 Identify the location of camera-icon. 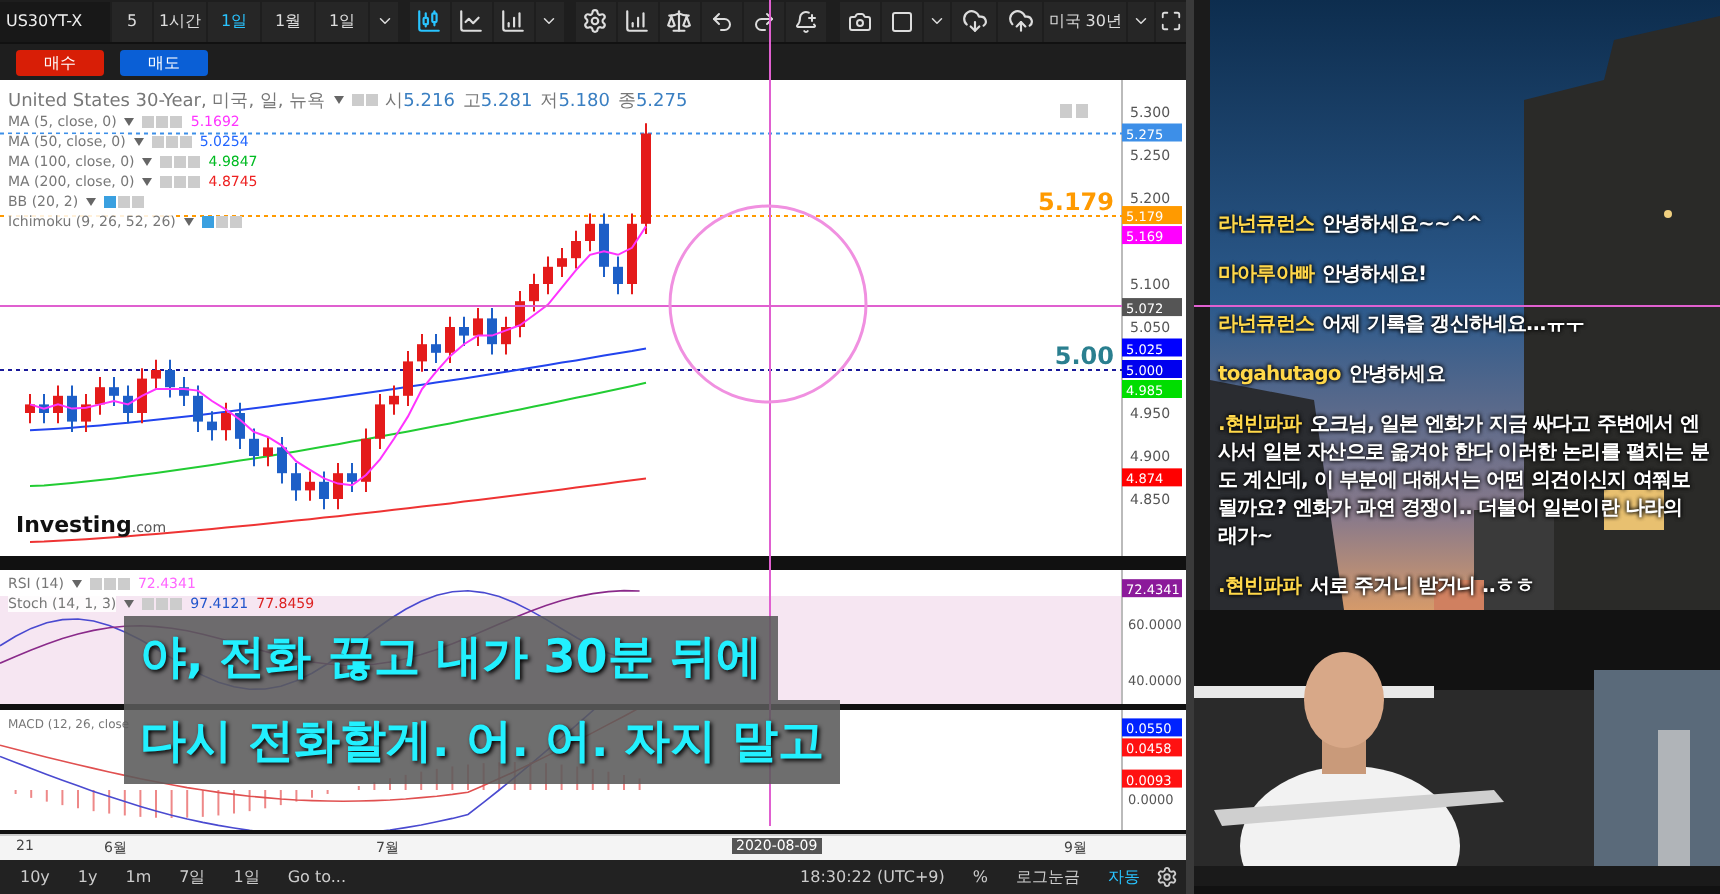
(860, 21).